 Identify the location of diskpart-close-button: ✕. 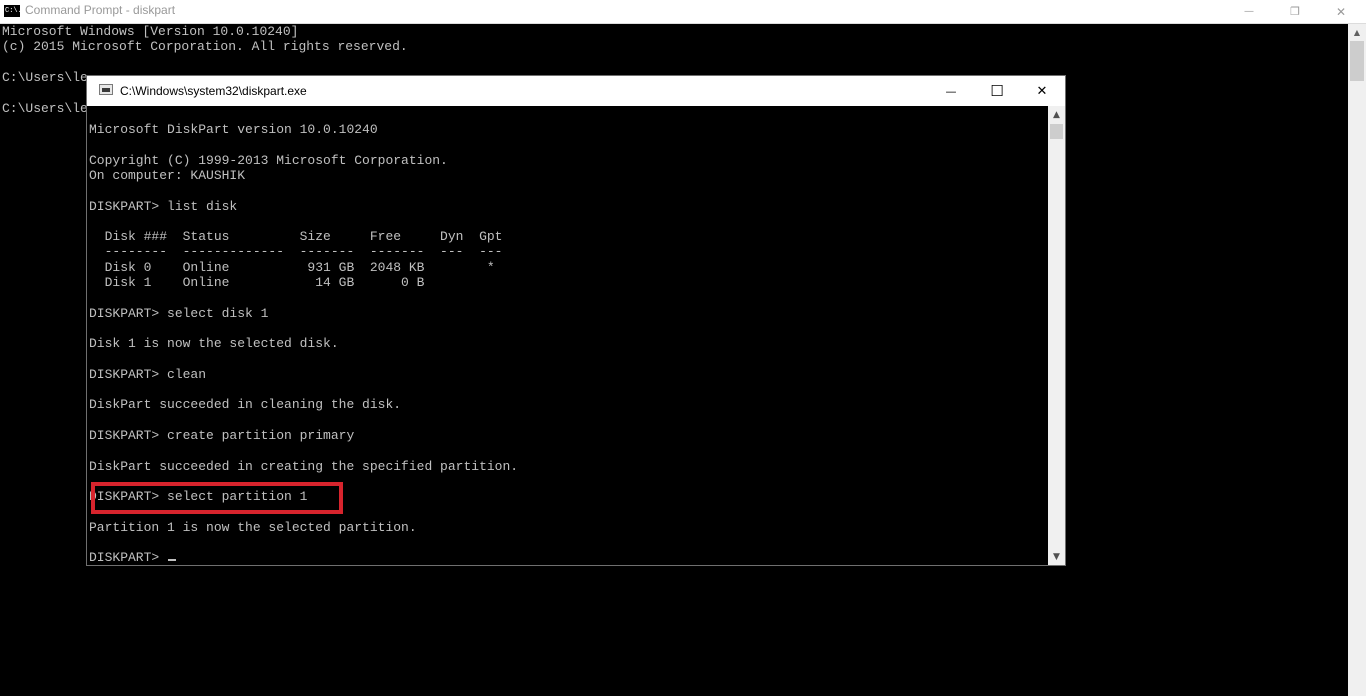
(1042, 91).